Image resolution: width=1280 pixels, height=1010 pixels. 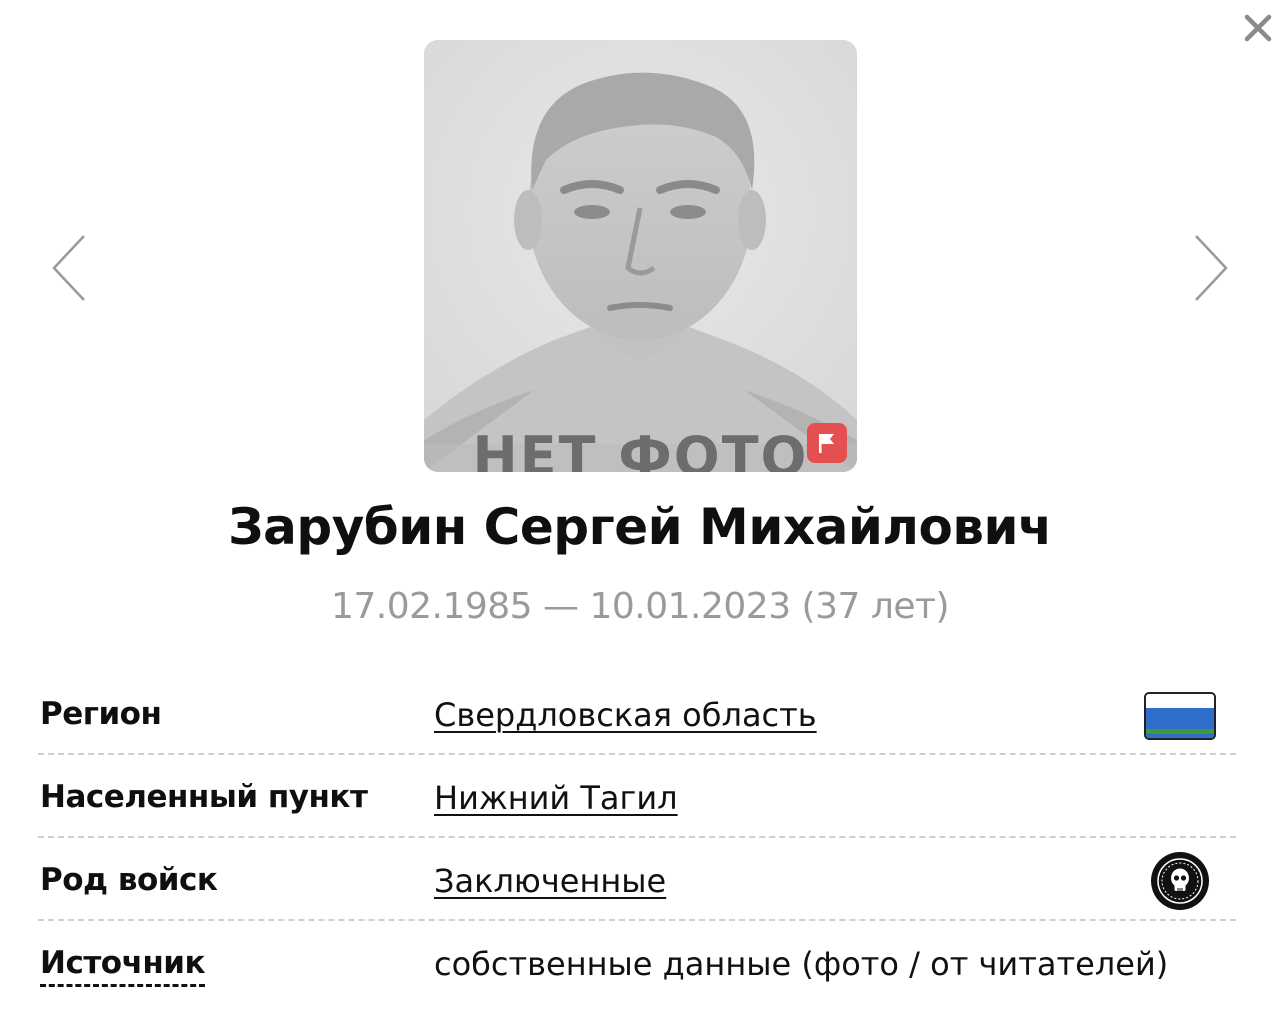 I want to click on skull-emblem-icon, so click(x=1180, y=881).